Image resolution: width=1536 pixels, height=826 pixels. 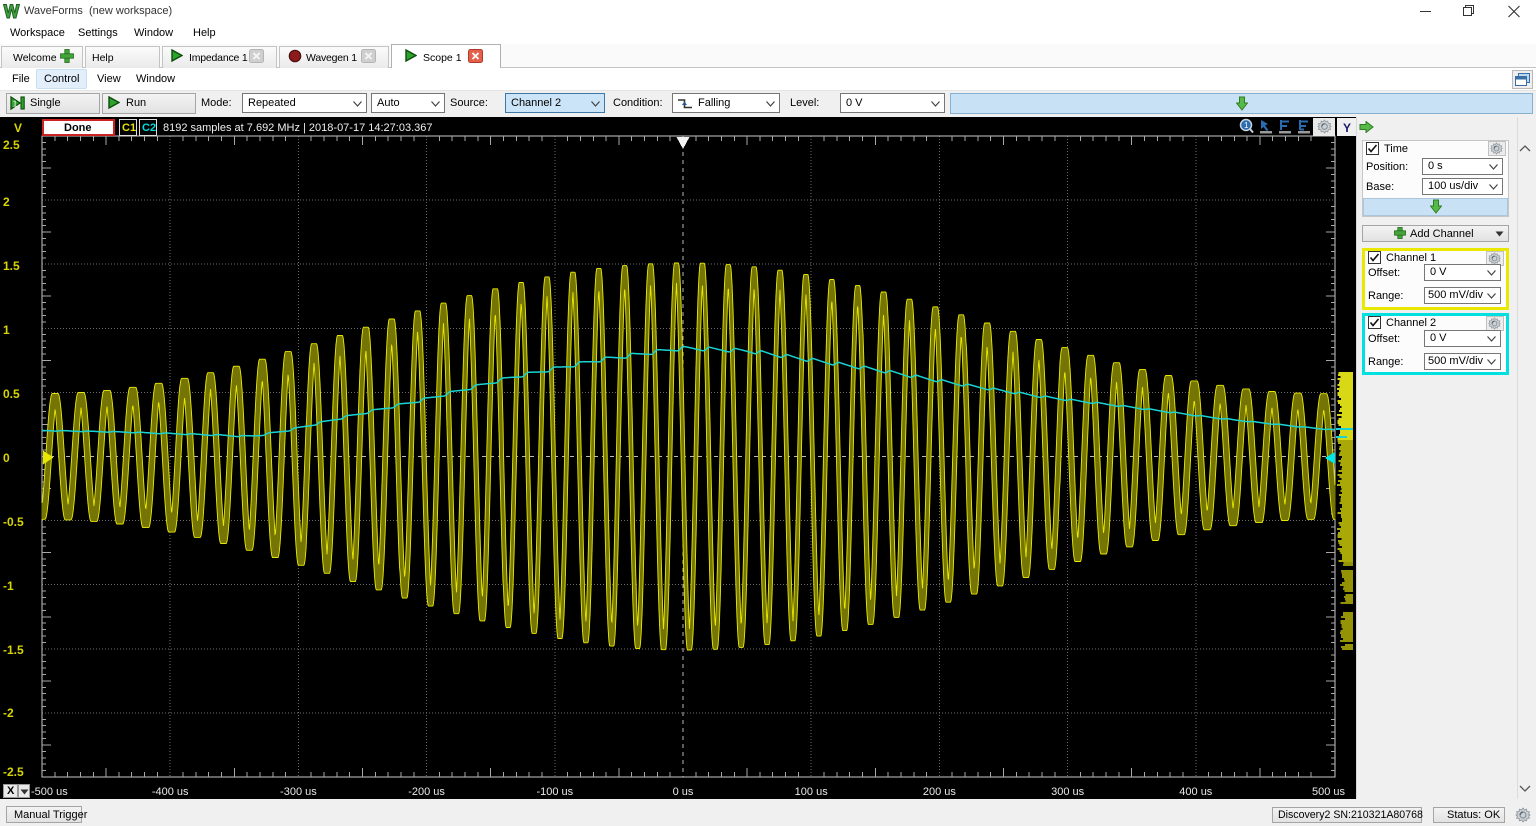 I want to click on svg-text: 1.5, so click(x=11, y=266).